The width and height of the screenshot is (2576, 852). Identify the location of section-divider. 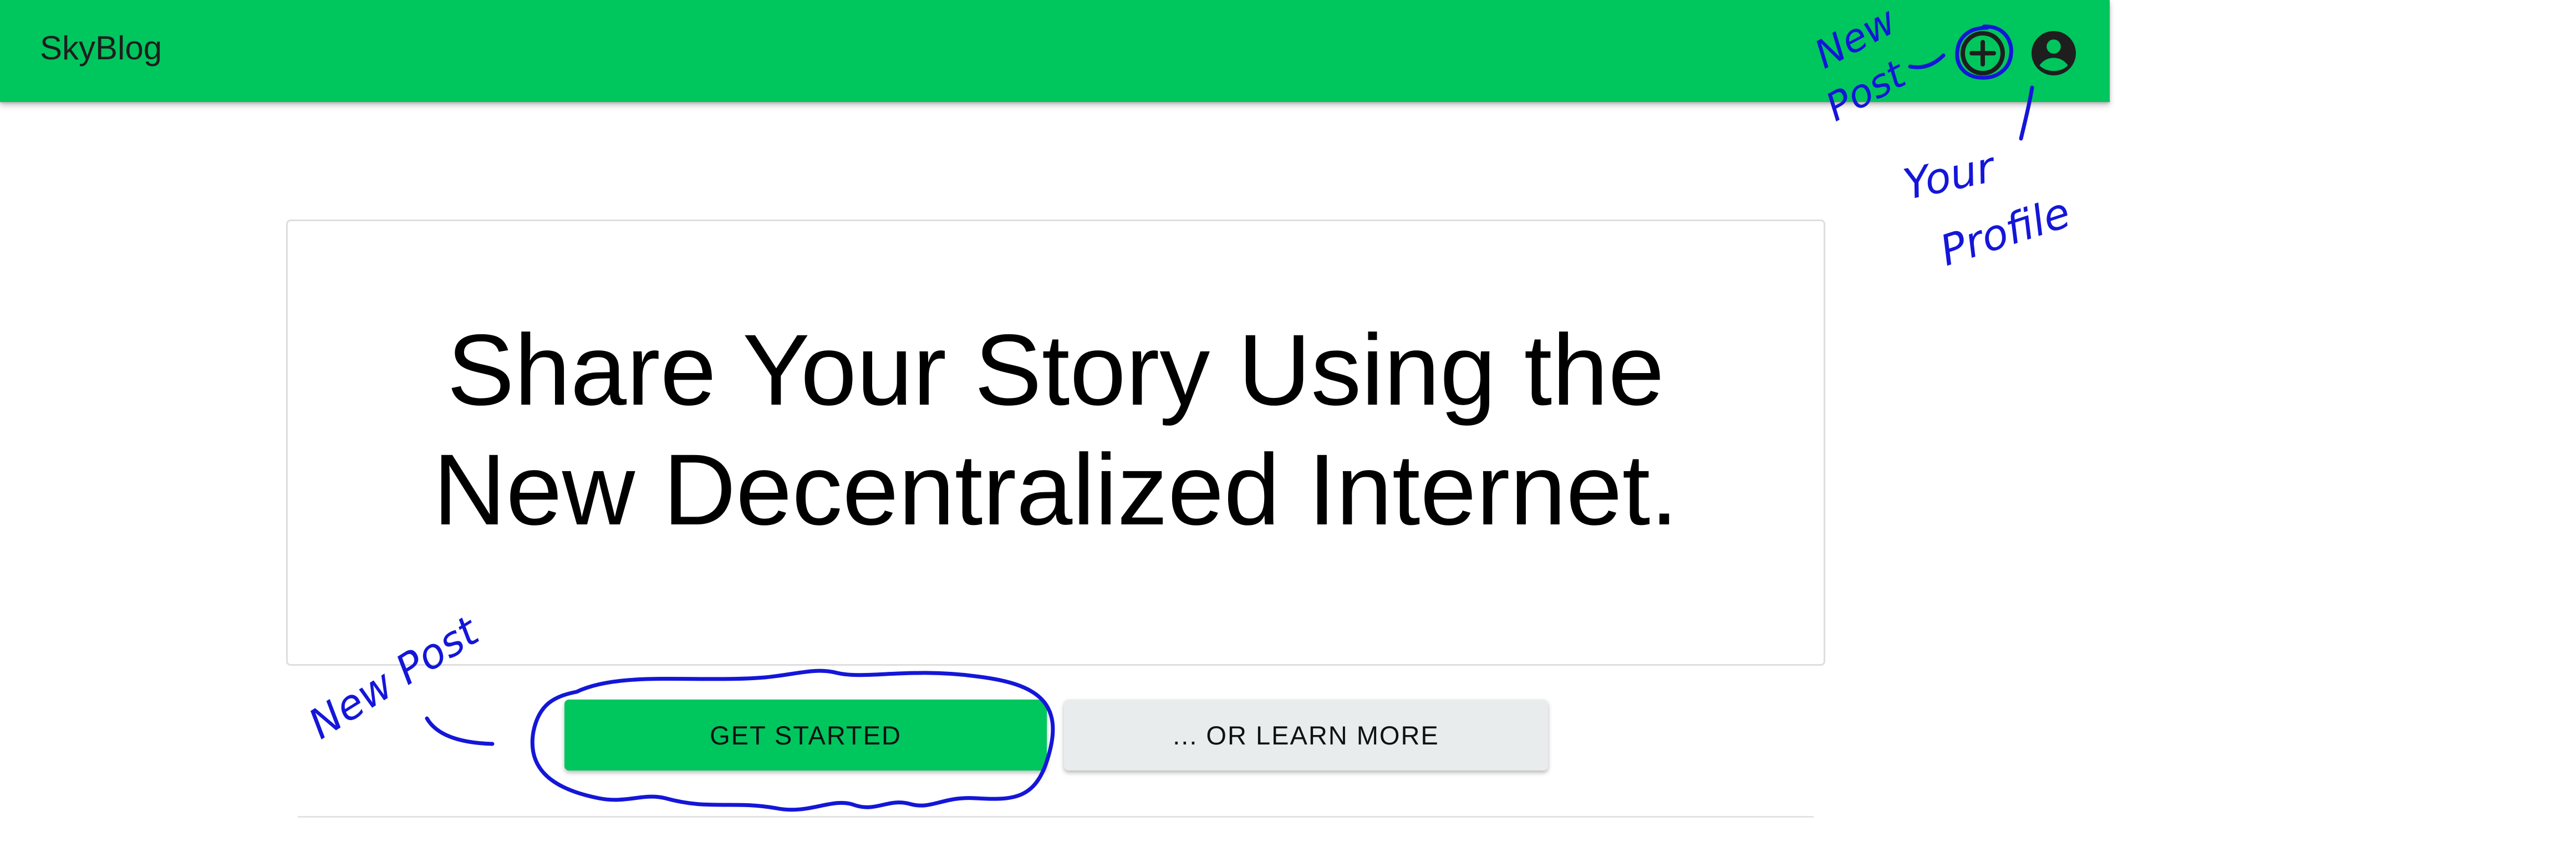
(1056, 817).